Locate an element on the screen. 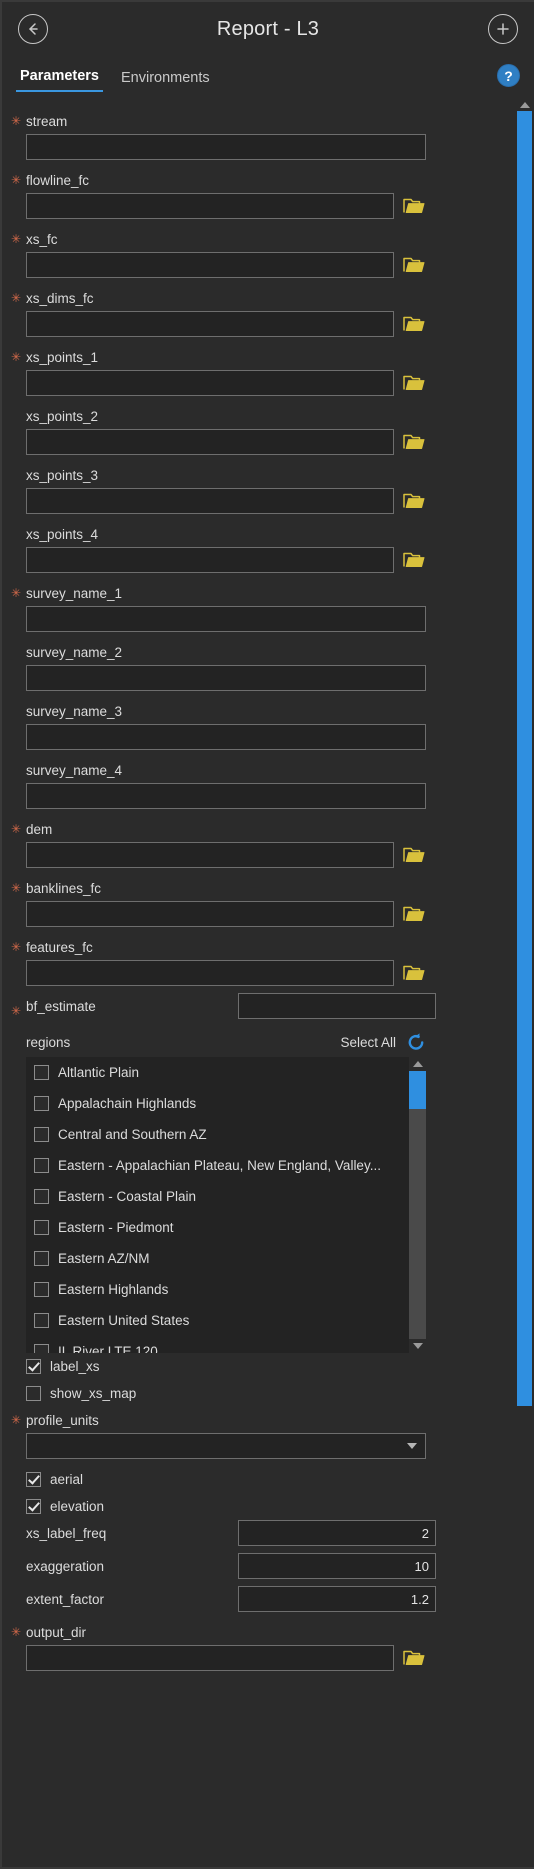  input-output_dir is located at coordinates (210, 1658).